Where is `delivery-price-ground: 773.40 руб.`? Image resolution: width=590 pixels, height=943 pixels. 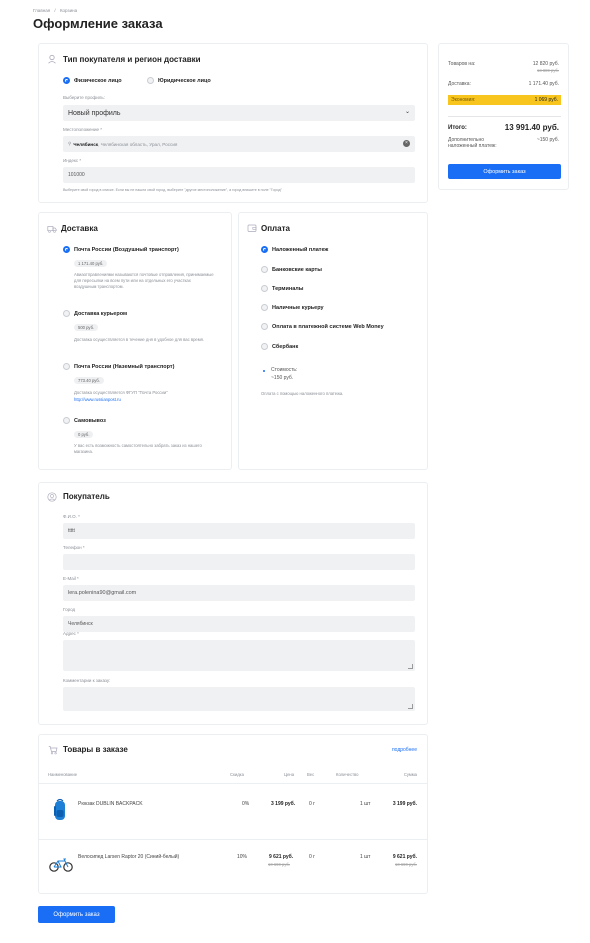 delivery-price-ground: 773.40 руб. is located at coordinates (89, 380).